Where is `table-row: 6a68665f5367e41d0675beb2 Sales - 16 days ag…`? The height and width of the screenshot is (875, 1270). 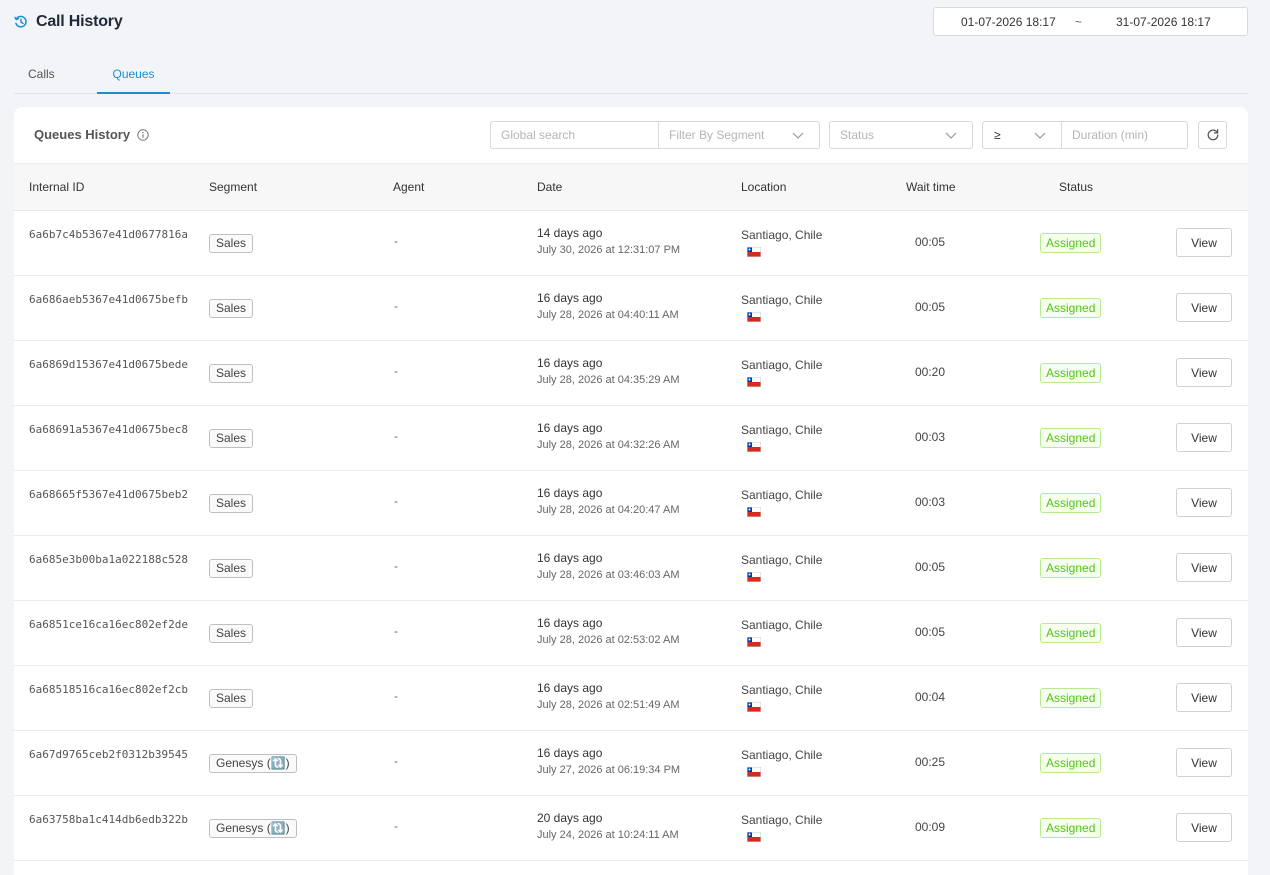
table-row: 6a68665f5367e41d0675beb2 Sales - 16 days ag… is located at coordinates (631, 503).